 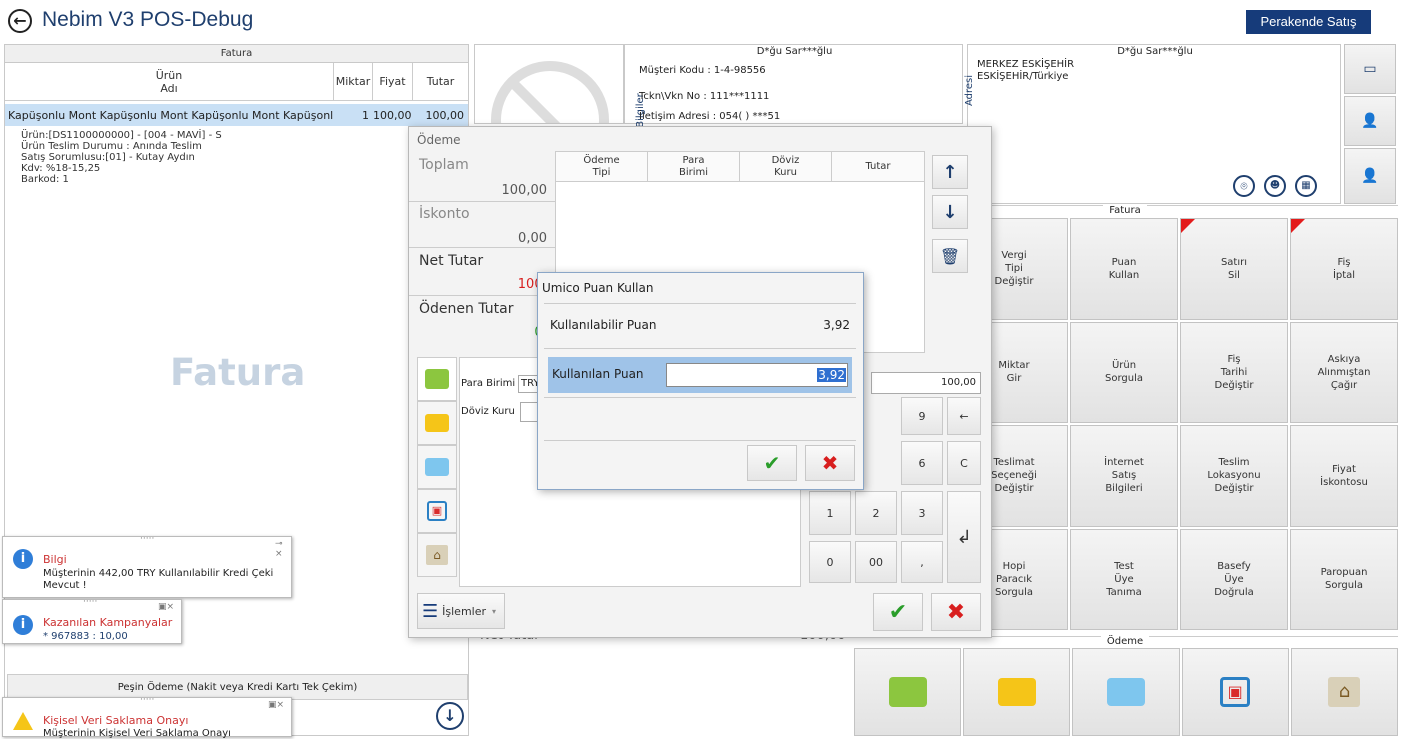 I want to click on credit-card-payment-type, so click(x=1017, y=692).